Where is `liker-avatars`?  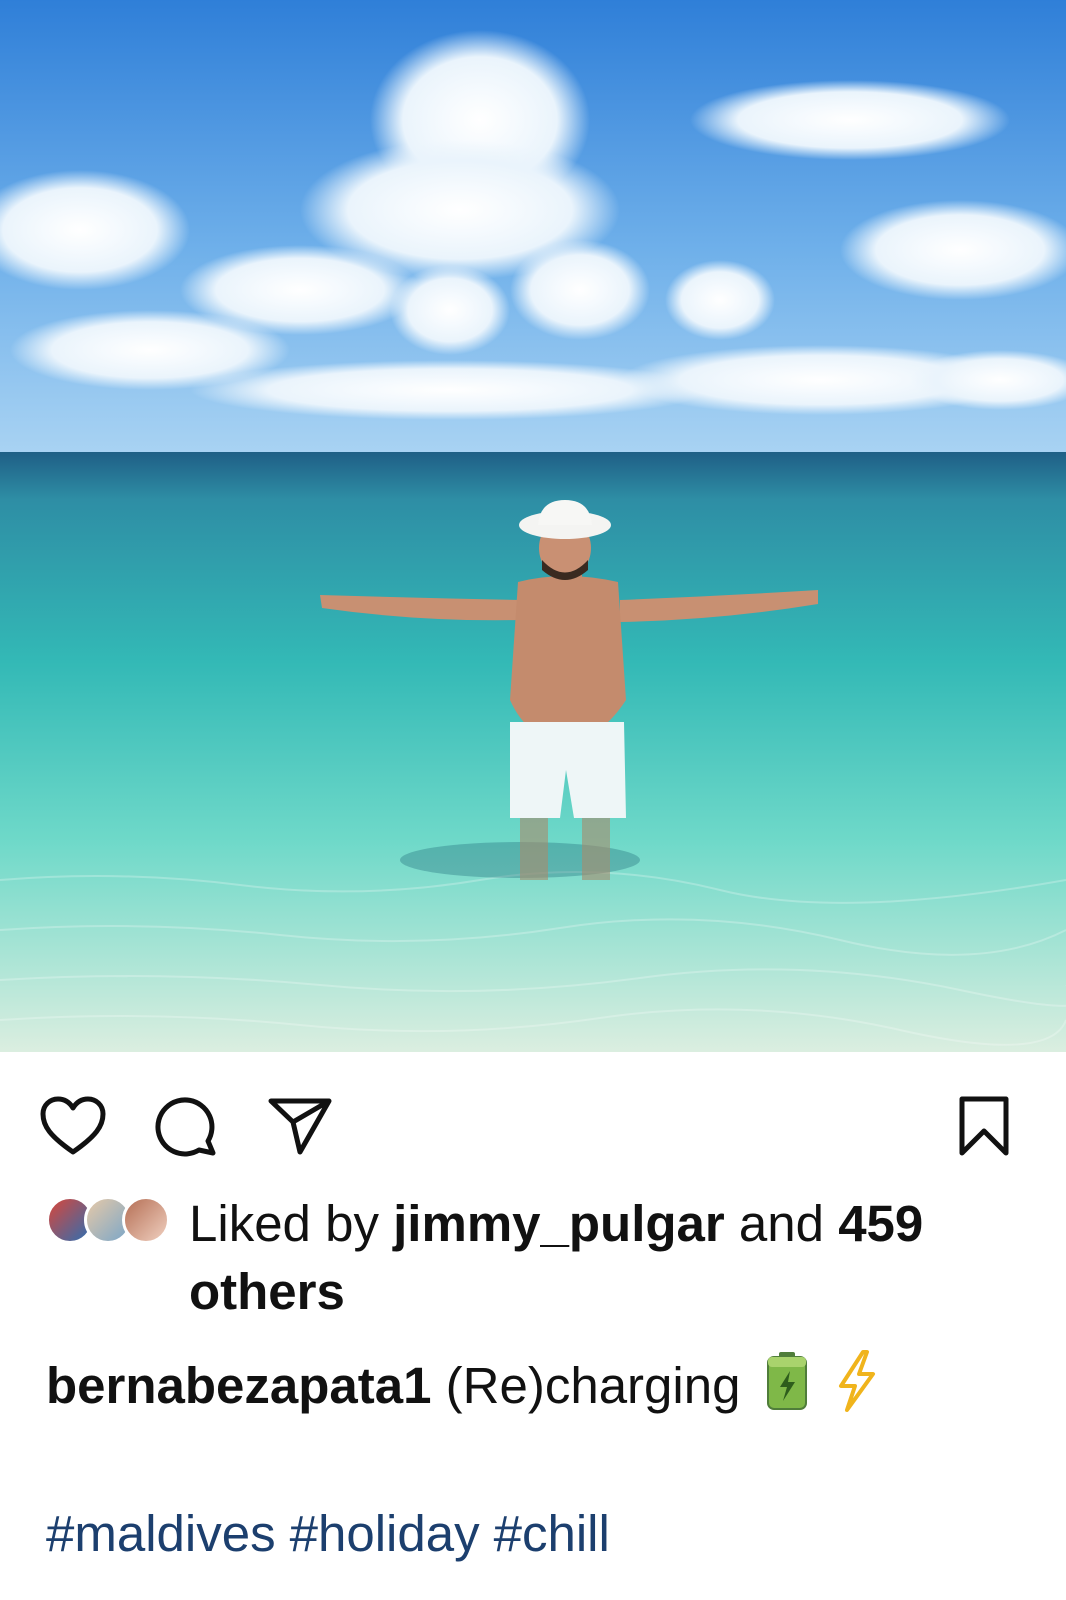 liker-avatars is located at coordinates (111, 1224).